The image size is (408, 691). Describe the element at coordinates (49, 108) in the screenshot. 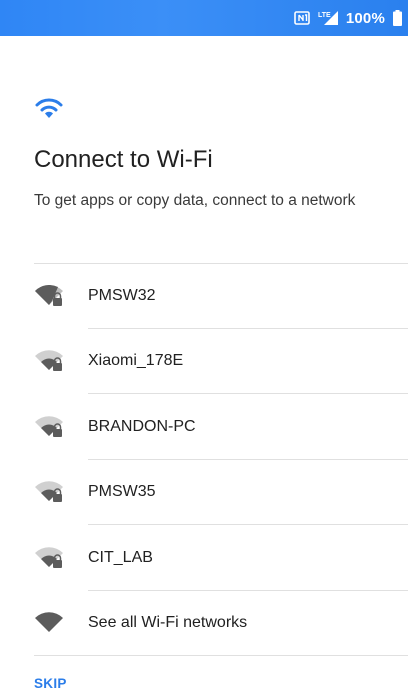

I see `wifi-icon` at that location.